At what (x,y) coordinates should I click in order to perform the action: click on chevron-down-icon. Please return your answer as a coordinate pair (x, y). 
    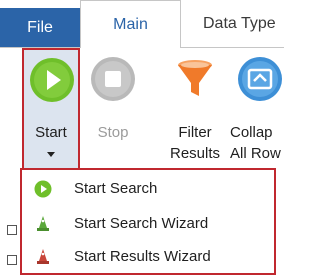
    Looking at the image, I should click on (51, 154).